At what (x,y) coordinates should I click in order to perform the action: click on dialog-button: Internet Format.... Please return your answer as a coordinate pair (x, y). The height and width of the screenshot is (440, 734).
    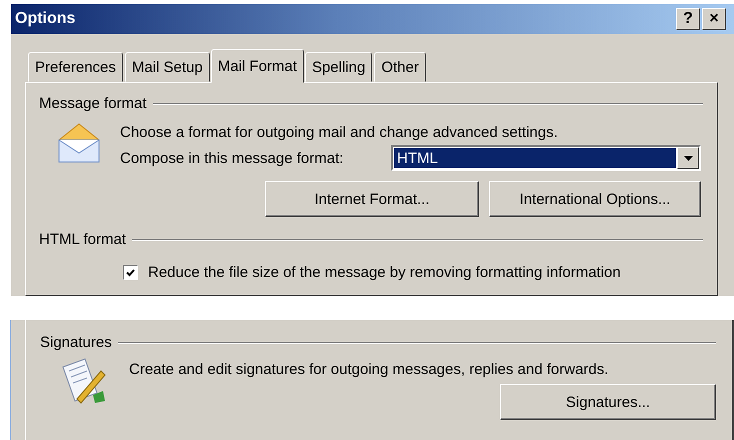
    Looking at the image, I should click on (372, 199).